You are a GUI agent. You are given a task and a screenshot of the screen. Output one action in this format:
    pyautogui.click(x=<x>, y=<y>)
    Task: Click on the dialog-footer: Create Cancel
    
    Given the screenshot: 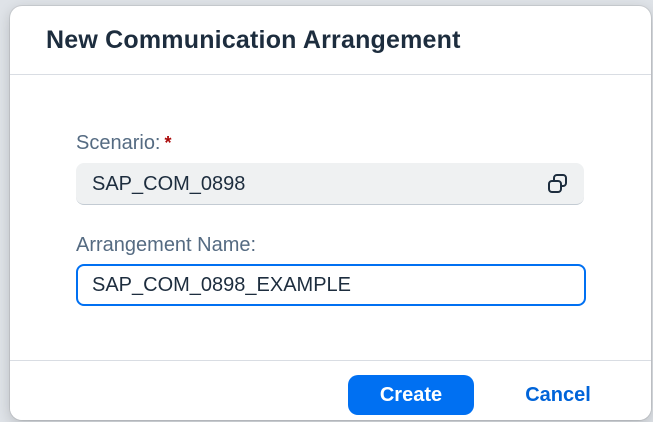 What is the action you would take?
    pyautogui.click(x=330, y=390)
    